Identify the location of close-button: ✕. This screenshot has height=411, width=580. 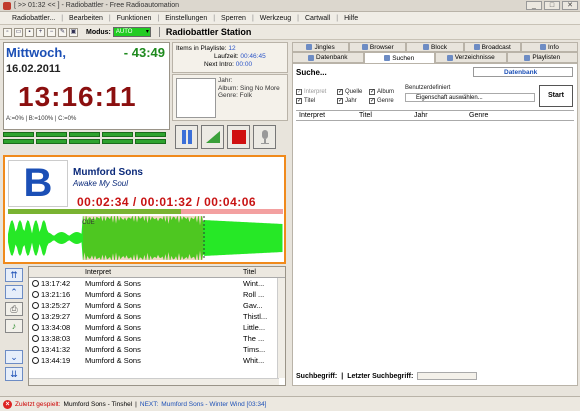
(570, 5).